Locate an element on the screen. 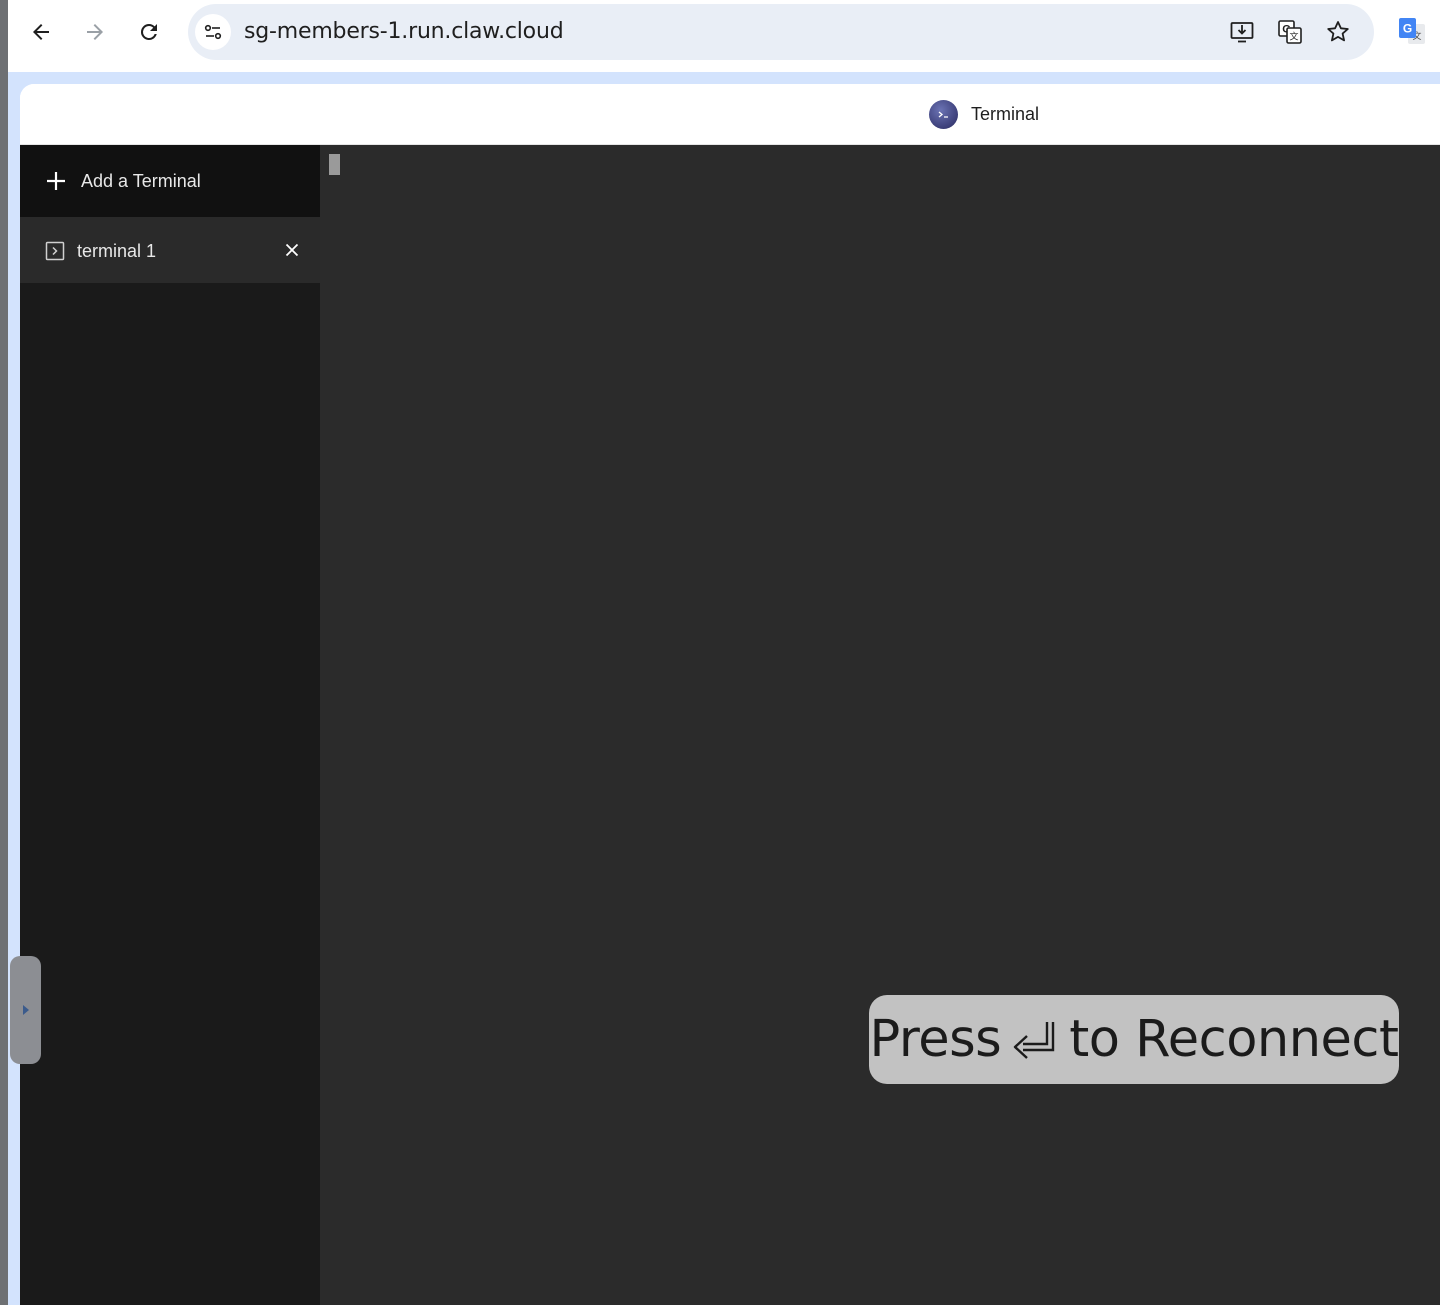 This screenshot has width=1440, height=1305. terminal-cursor is located at coordinates (334, 164).